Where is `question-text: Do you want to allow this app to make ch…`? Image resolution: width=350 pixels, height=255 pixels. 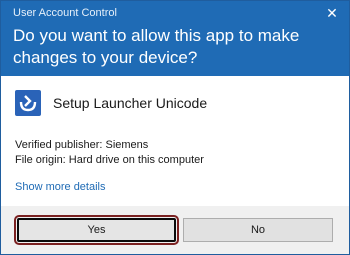 question-text: Do you want to allow this app to make ch… is located at coordinates (156, 46).